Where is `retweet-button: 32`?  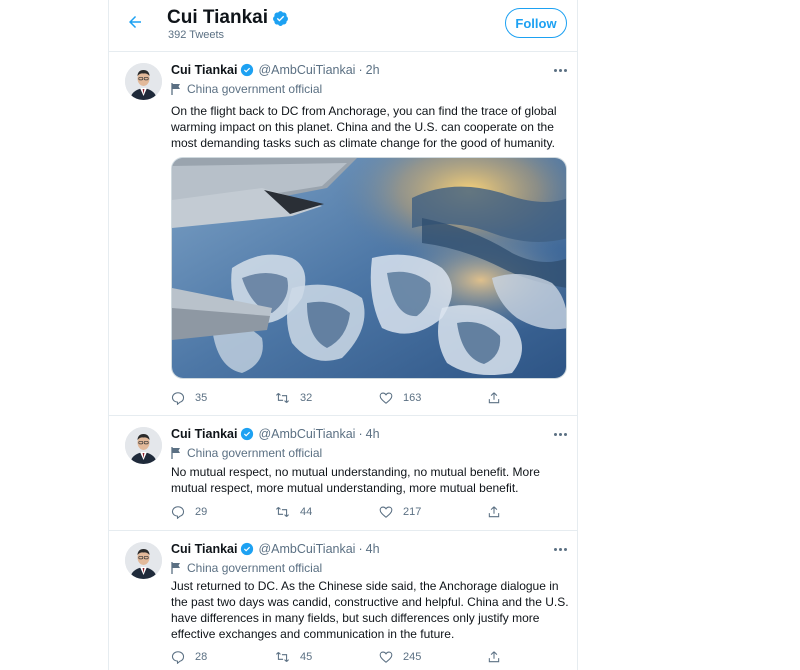 retweet-button: 32 is located at coordinates (293, 398).